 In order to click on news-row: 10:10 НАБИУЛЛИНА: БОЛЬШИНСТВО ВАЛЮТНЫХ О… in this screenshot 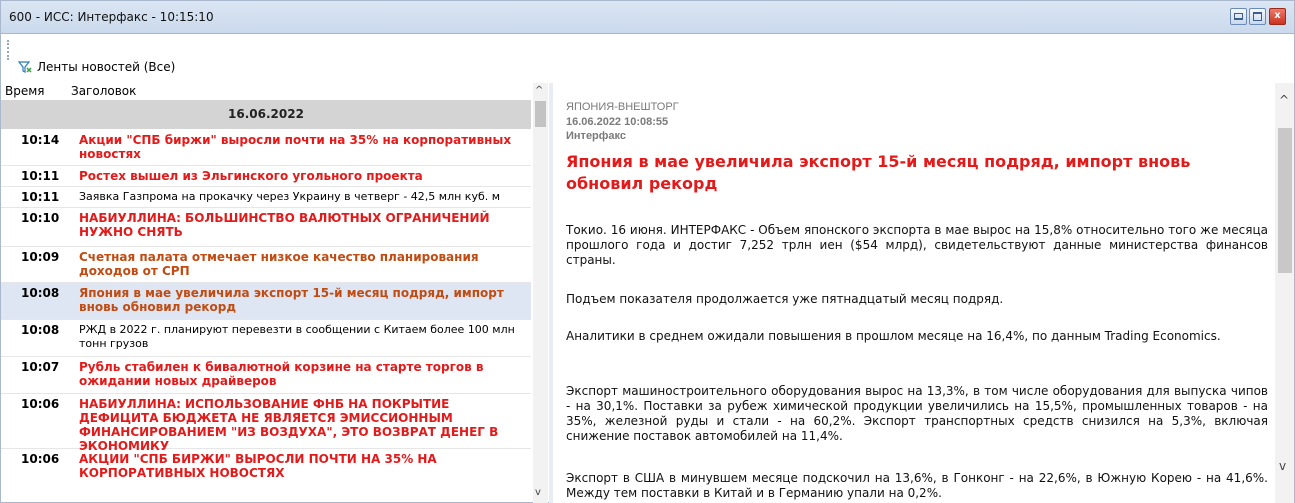, I will do `click(266, 227)`.